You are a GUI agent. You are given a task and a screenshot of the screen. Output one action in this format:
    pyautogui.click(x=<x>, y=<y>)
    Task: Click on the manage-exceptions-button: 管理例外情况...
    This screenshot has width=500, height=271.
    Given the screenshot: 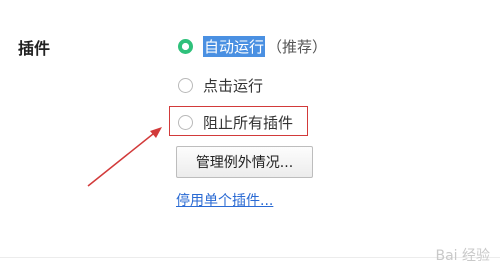 What is the action you would take?
    pyautogui.click(x=244, y=162)
    